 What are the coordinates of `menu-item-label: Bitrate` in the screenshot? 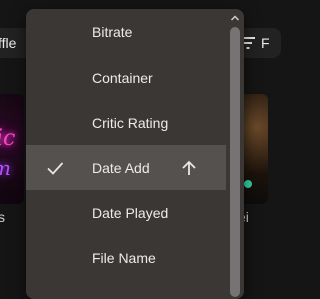 It's located at (112, 32).